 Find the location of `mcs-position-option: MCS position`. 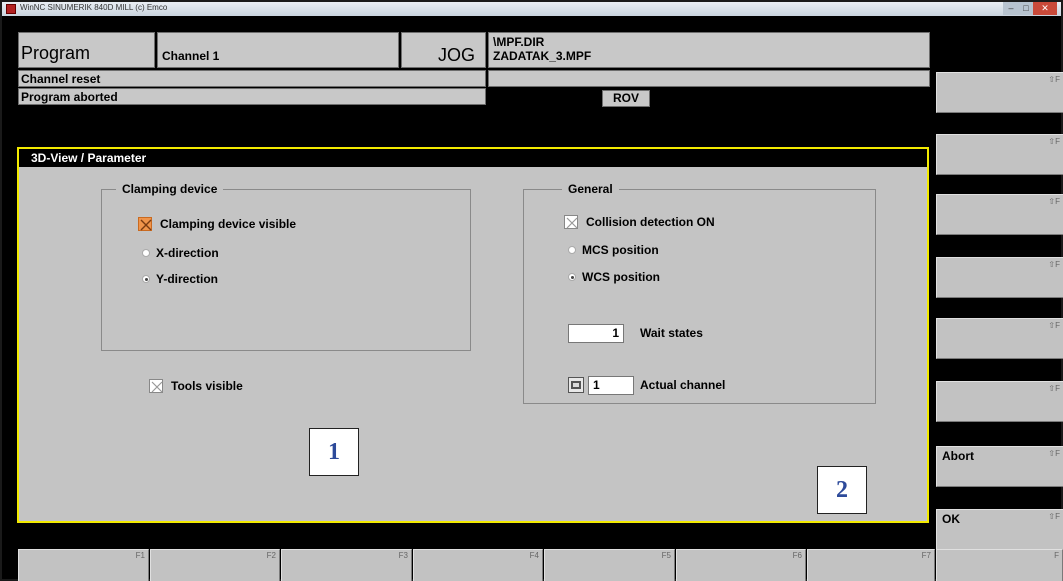

mcs-position-option: MCS position is located at coordinates (611, 250).